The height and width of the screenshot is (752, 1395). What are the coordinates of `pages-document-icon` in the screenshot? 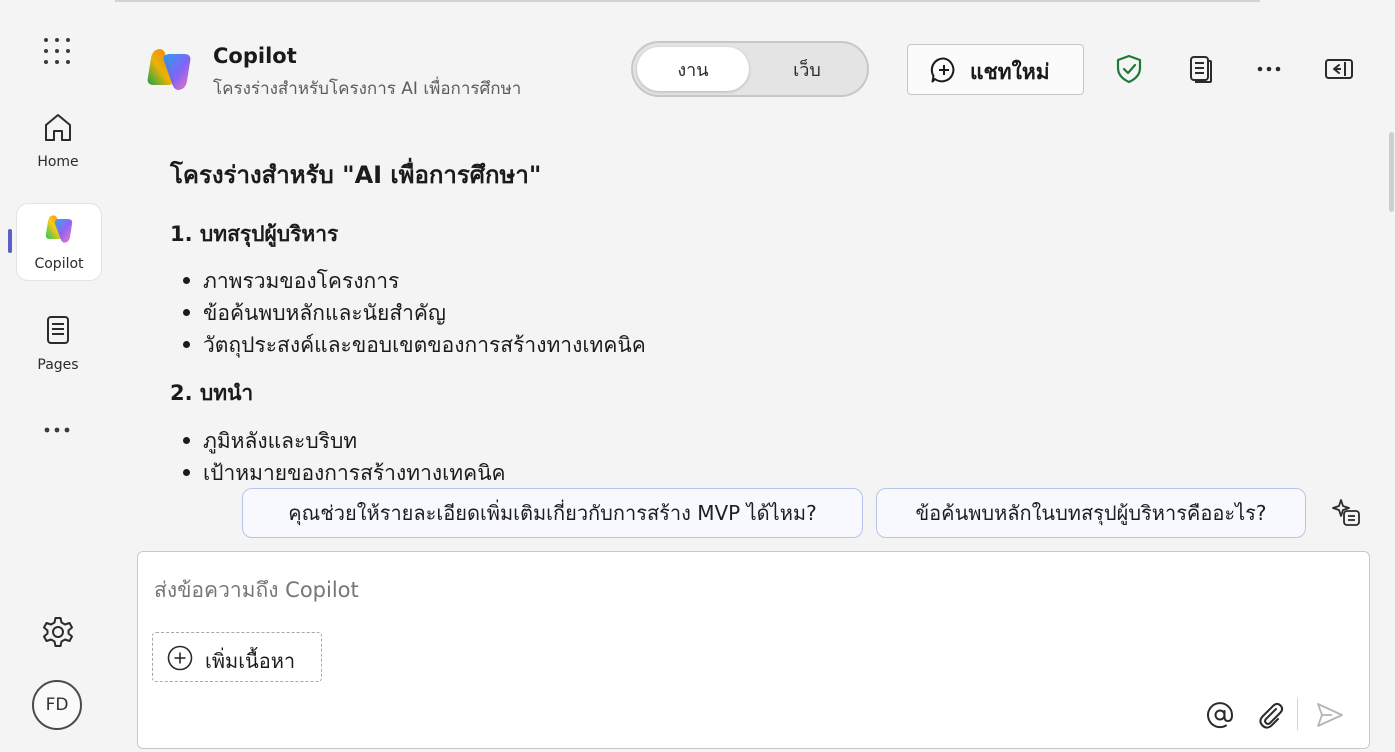 It's located at (1200, 69).